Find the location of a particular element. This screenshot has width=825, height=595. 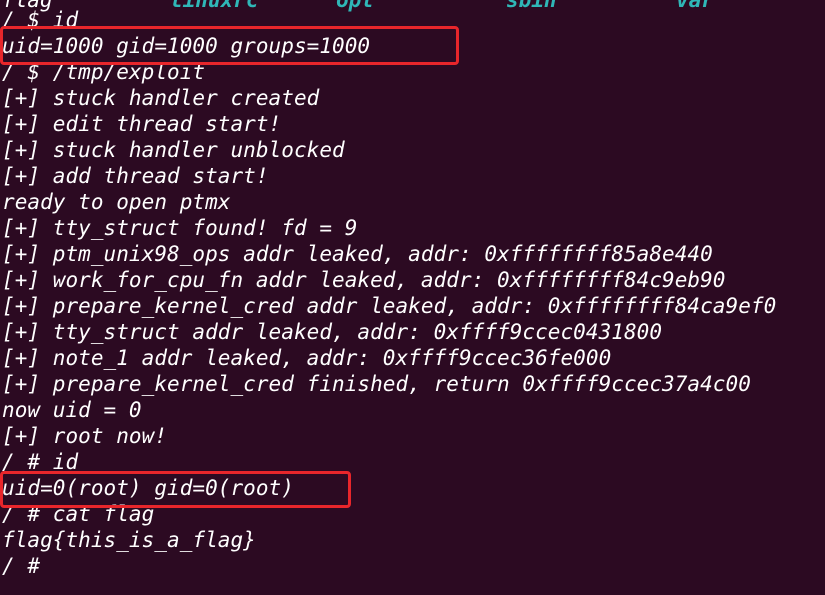

output-line: [+] edit thread start! is located at coordinates (142, 124).